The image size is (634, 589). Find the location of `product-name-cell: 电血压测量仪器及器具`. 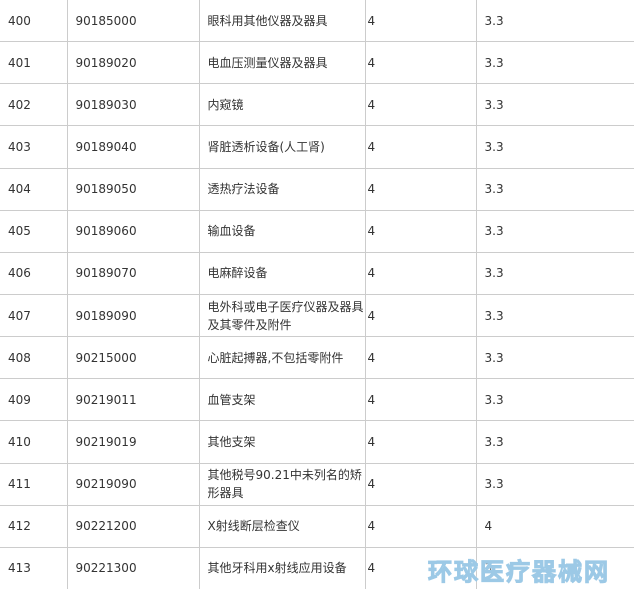

product-name-cell: 电血压测量仪器及器具 is located at coordinates (282, 63).